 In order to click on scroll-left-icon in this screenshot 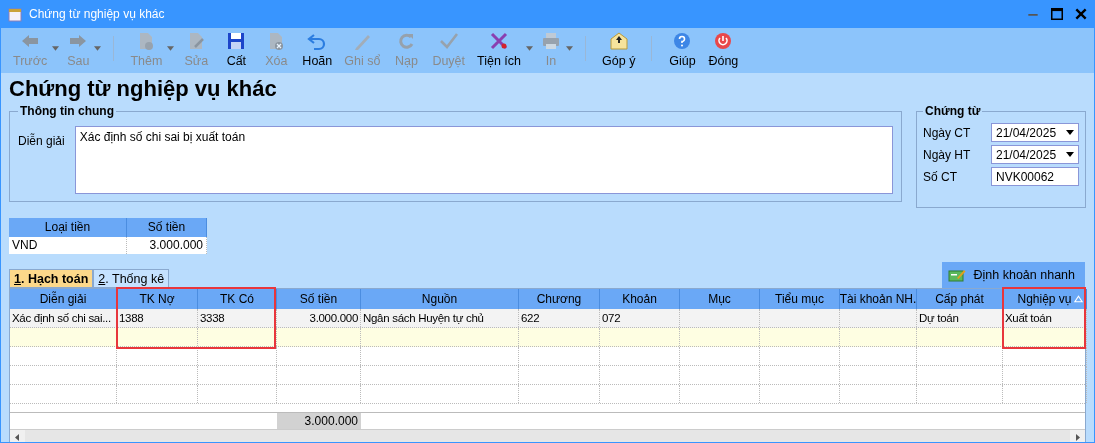, I will do `click(17, 436)`.